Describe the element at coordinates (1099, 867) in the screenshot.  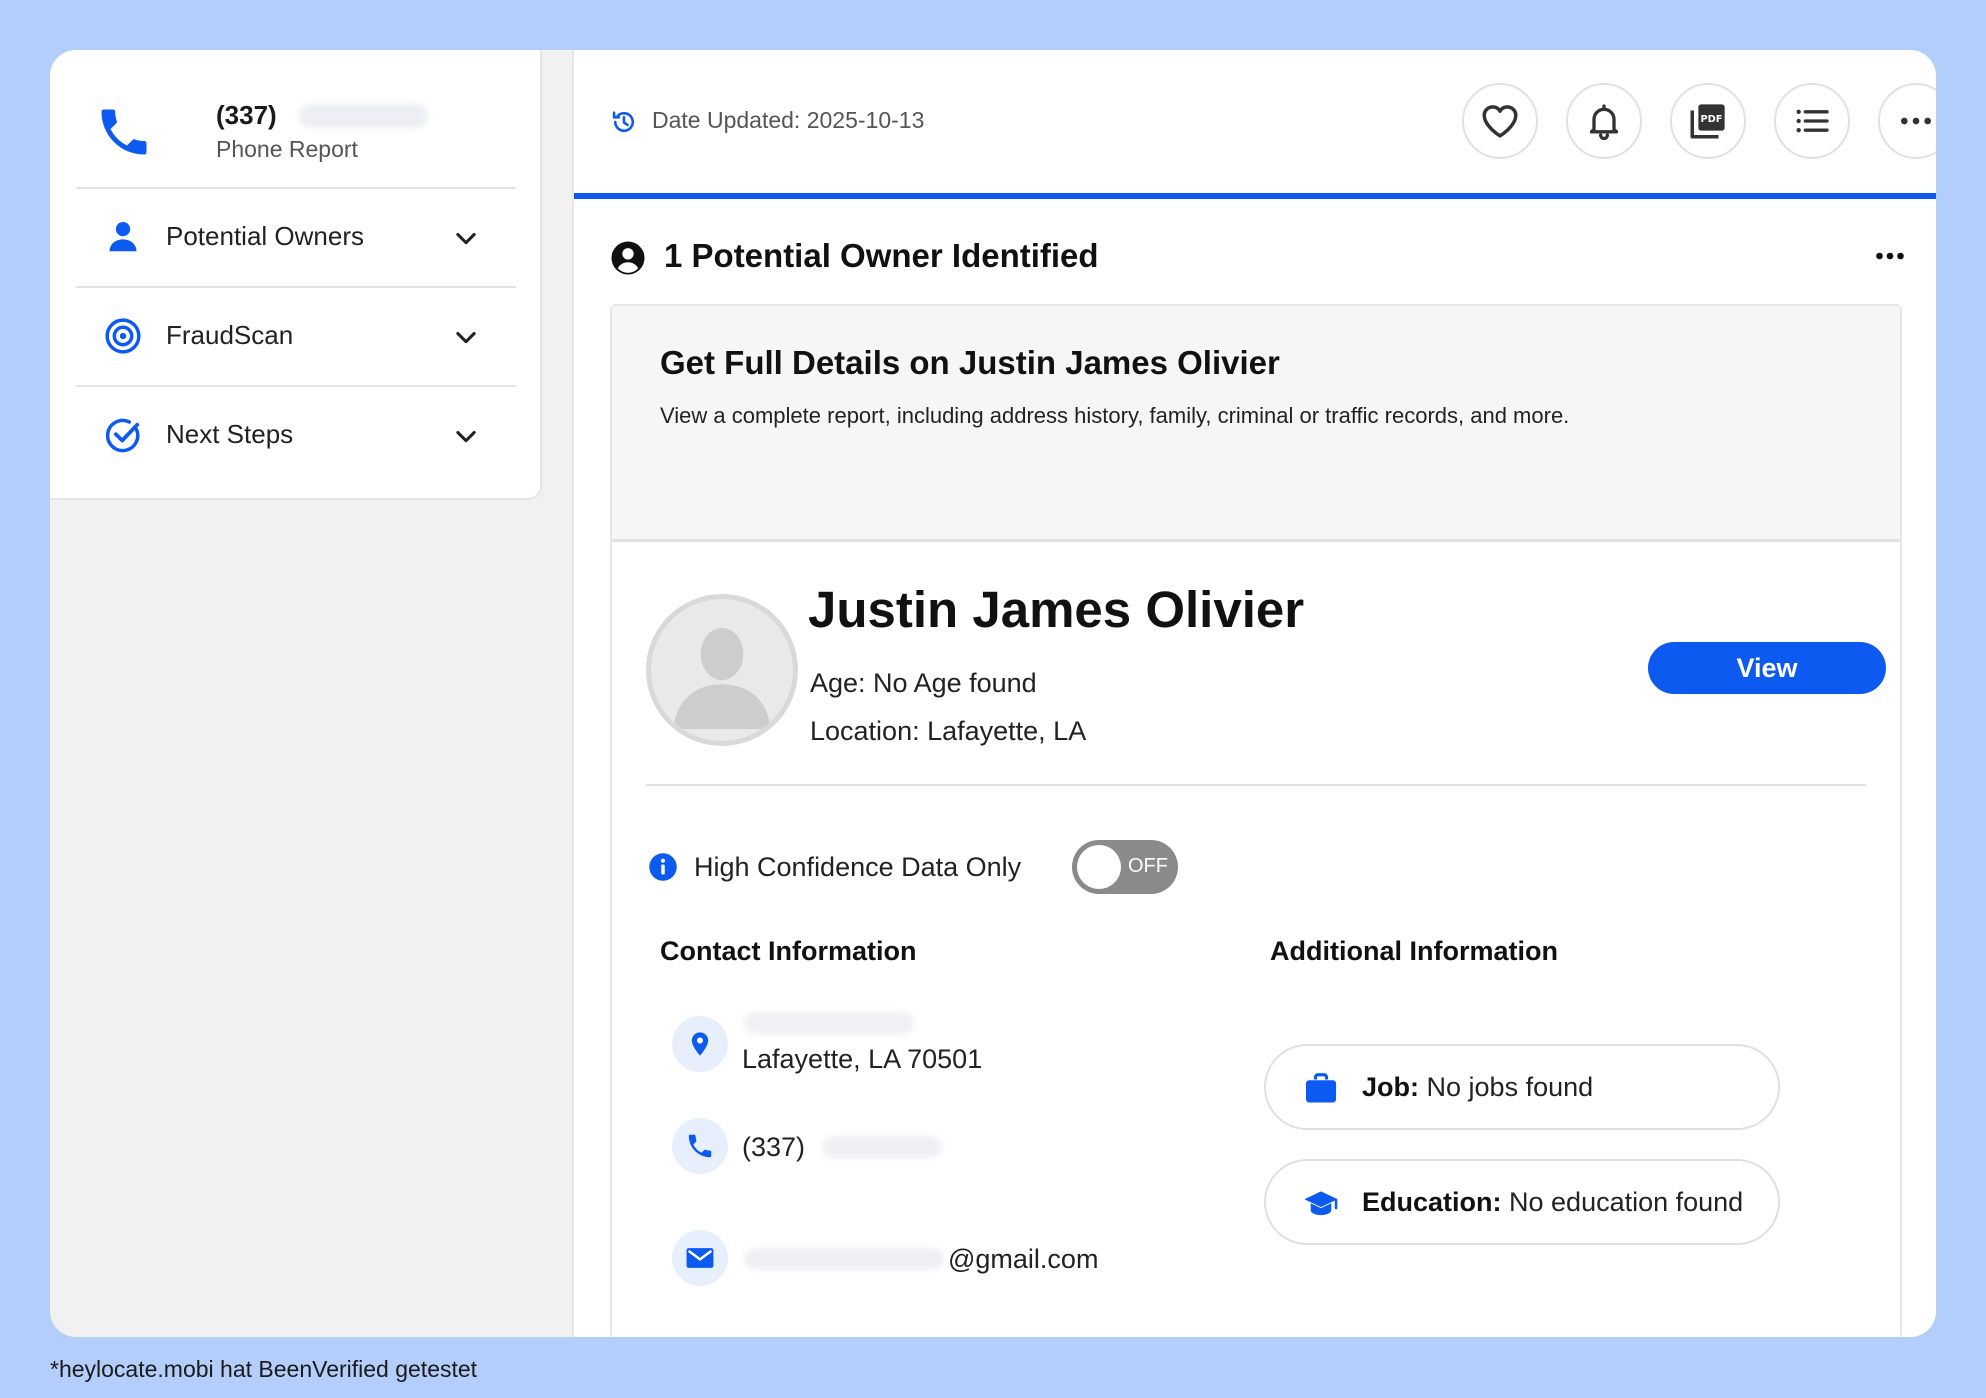
I see `toggle-knob` at that location.